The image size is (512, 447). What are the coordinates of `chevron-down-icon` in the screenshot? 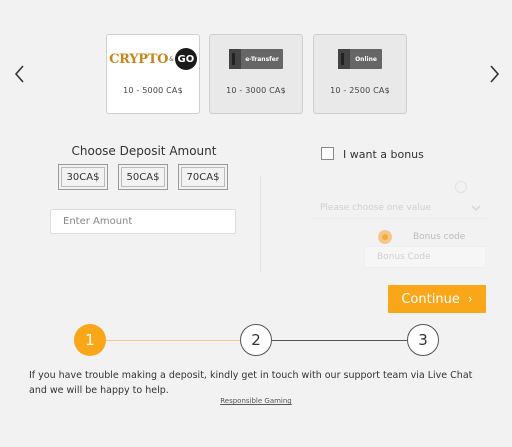 It's located at (476, 208).